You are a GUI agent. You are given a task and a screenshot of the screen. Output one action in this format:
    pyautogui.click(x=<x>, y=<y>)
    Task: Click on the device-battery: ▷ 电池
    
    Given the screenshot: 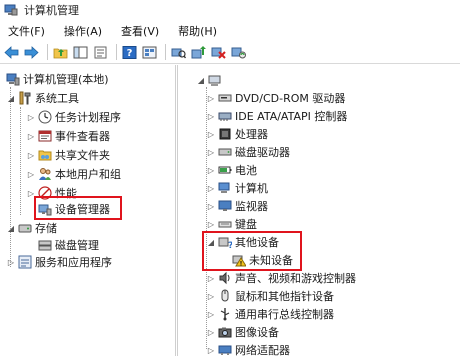 What is the action you would take?
    pyautogui.click(x=231, y=170)
    